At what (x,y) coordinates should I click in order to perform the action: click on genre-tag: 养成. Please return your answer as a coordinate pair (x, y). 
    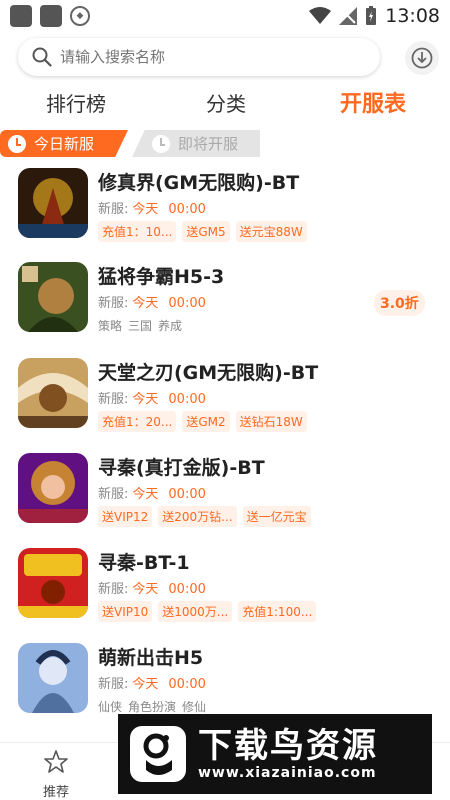
    Looking at the image, I should click on (170, 326).